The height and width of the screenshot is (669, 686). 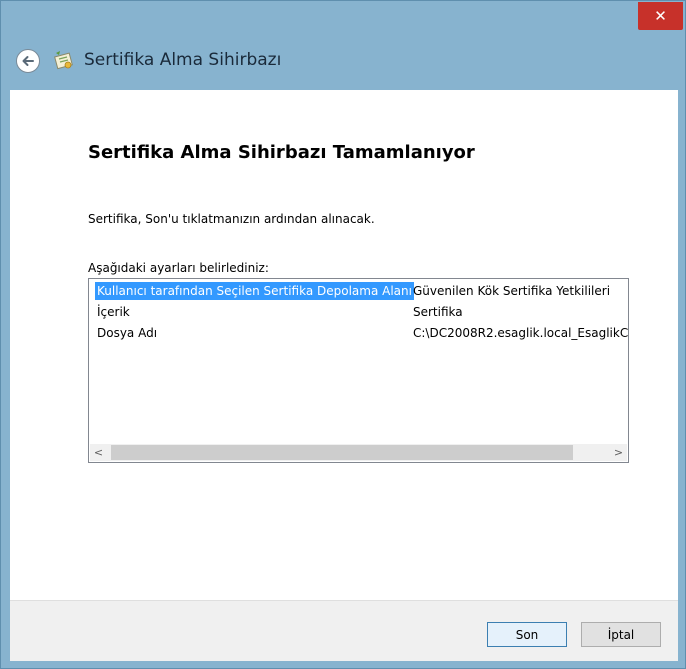 What do you see at coordinates (621, 634) in the screenshot?
I see `cancel-button: İptal` at bounding box center [621, 634].